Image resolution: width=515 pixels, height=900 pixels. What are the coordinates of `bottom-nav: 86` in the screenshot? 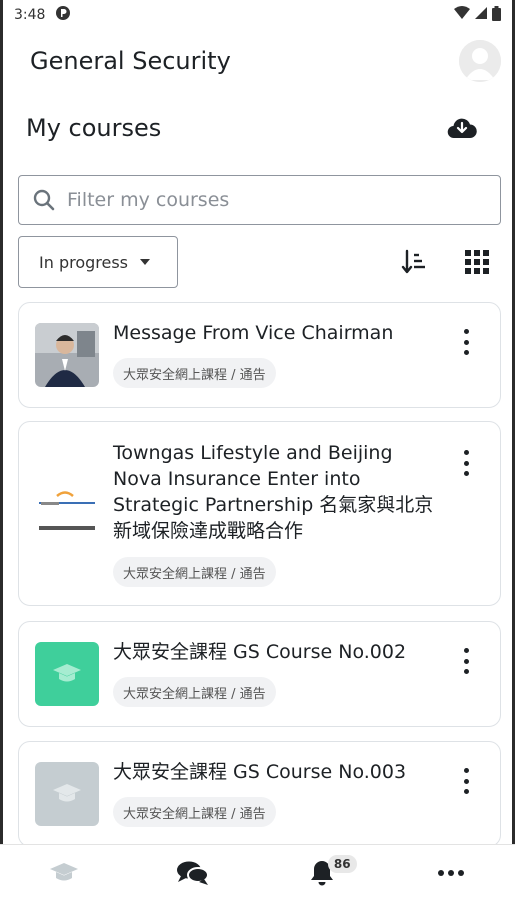 It's located at (257, 872).